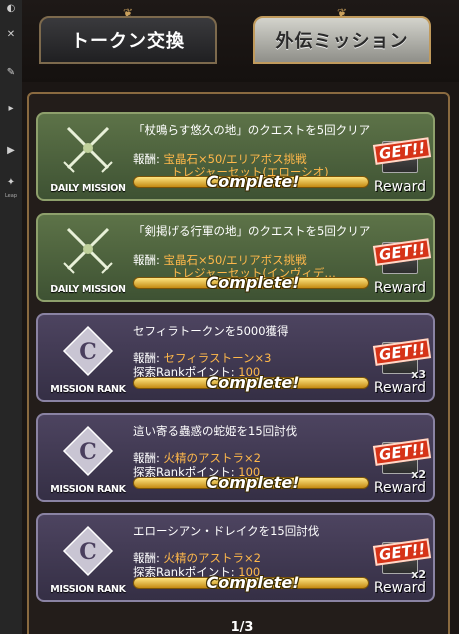  I want to click on mission-title: エローシアン・ドレイクを15回討伐, so click(226, 531).